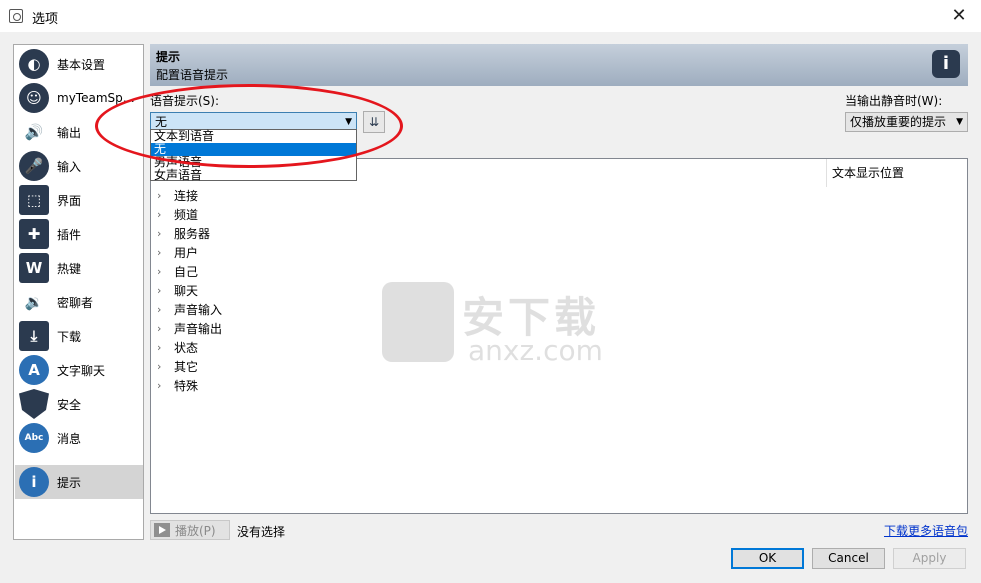 Image resolution: width=981 pixels, height=583 pixels. Describe the element at coordinates (79, 166) in the screenshot. I see `sidebar-item-input: 🎤 输入` at that location.